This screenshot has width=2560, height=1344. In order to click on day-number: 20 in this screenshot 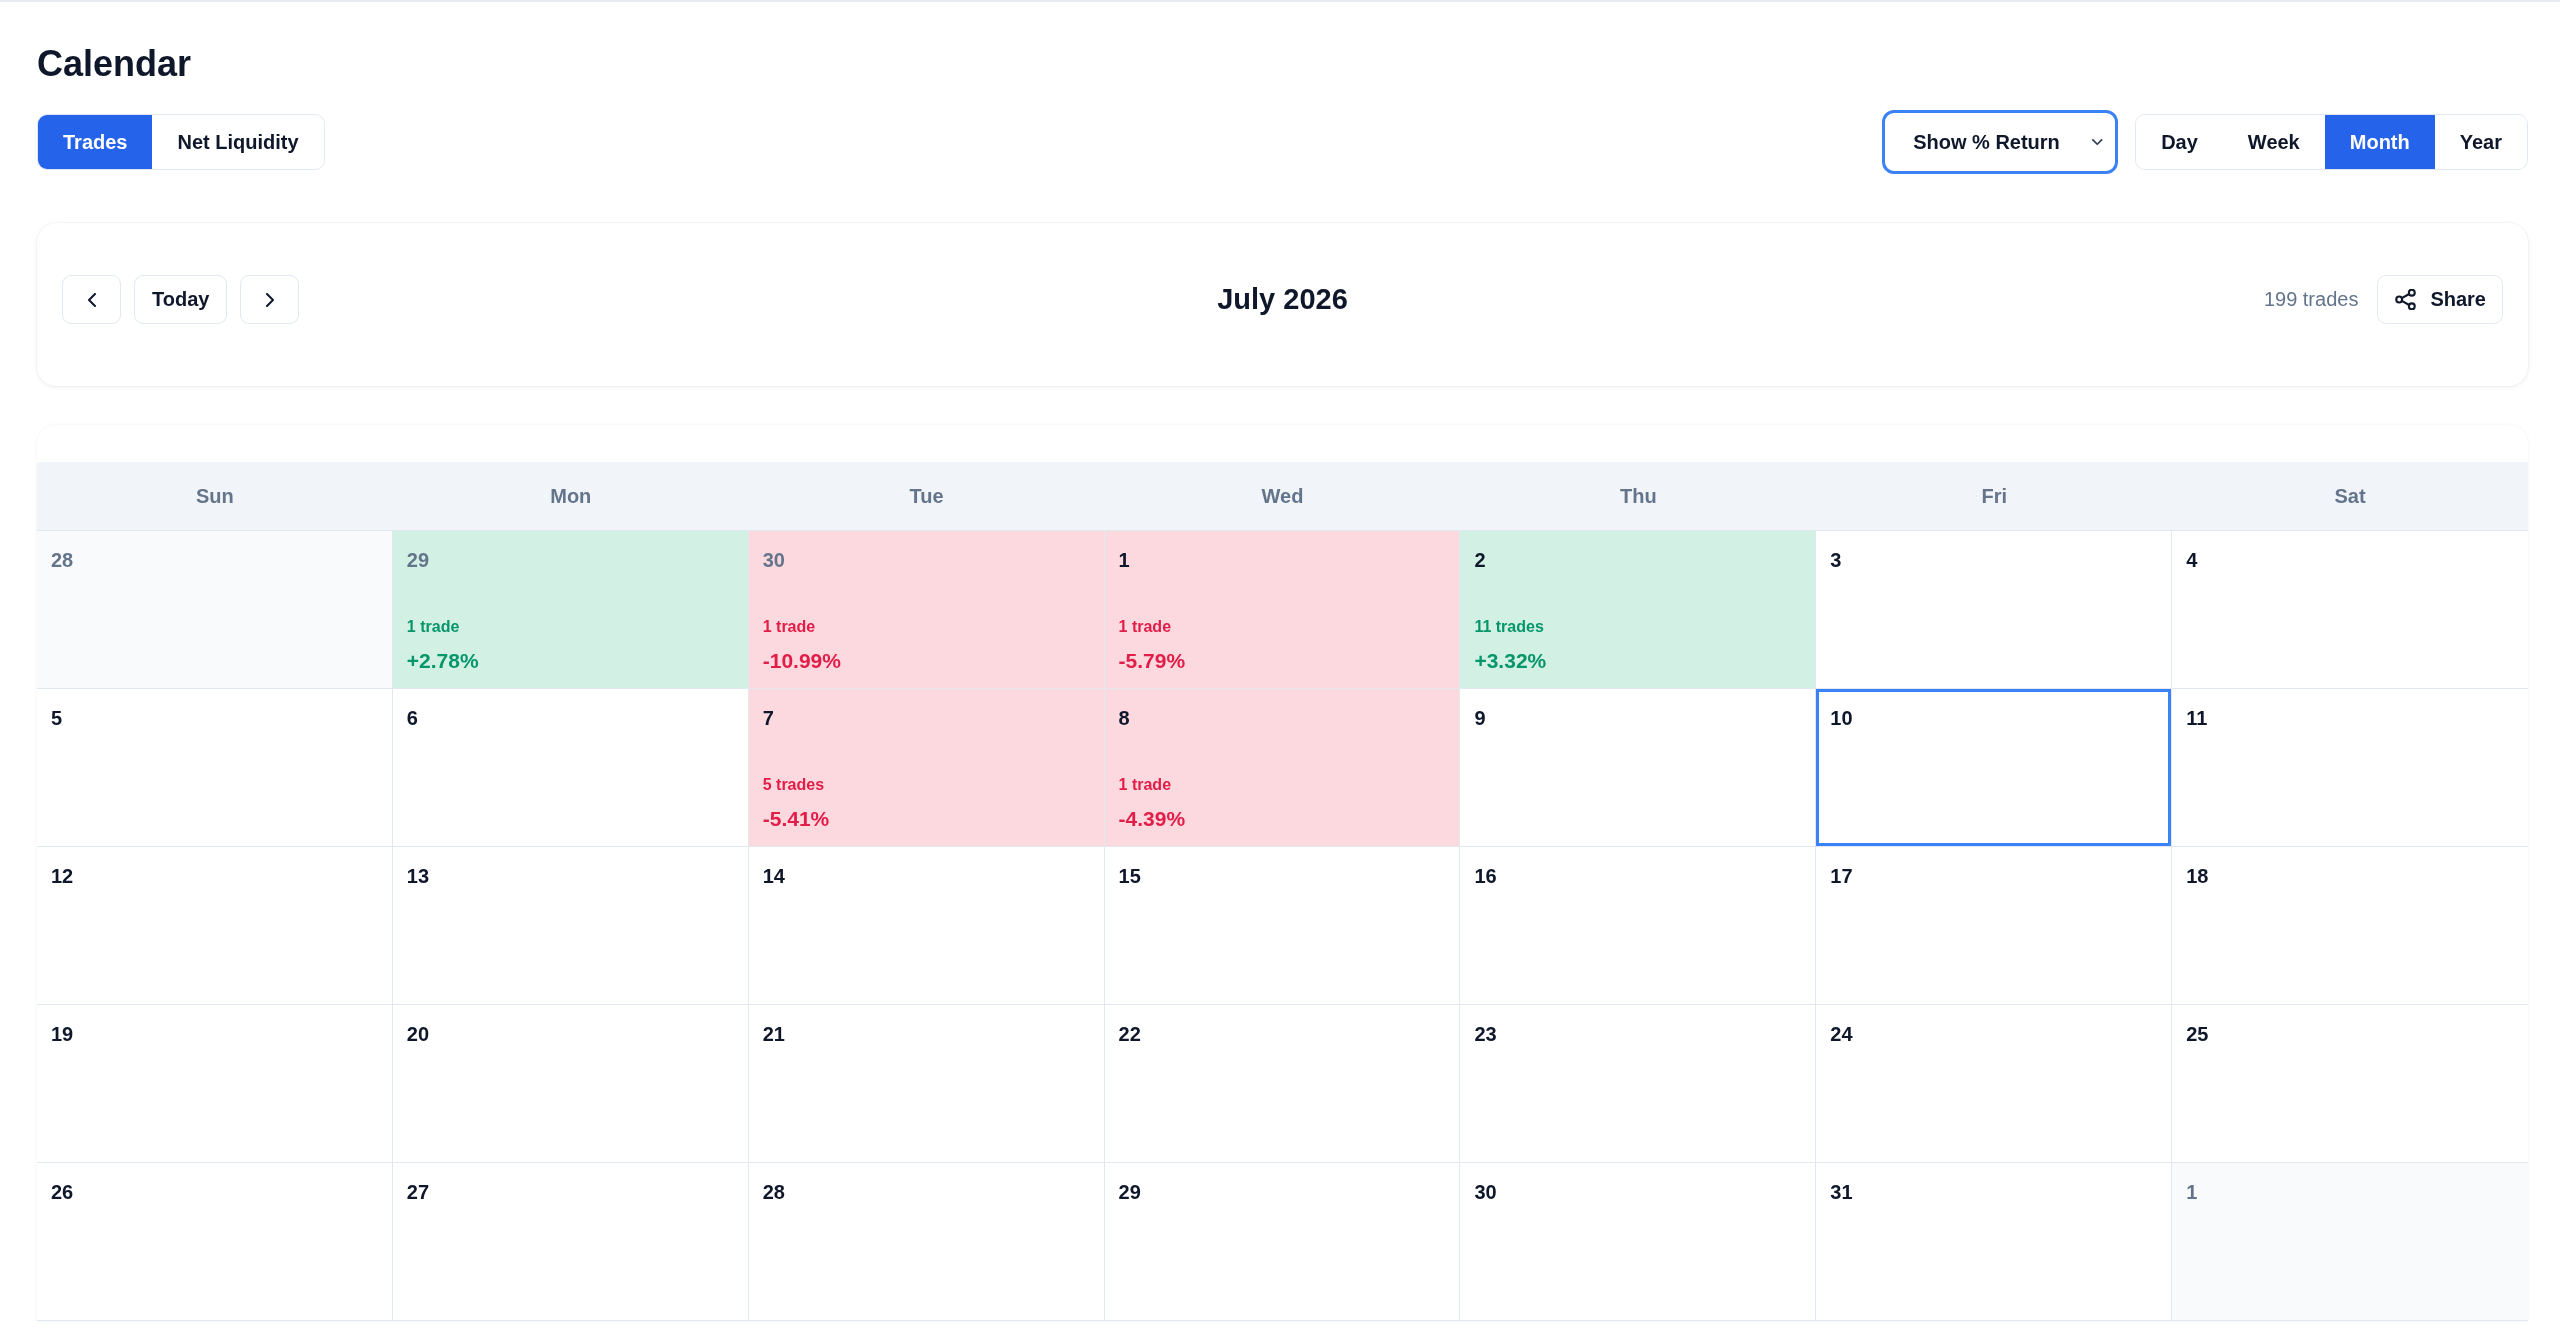, I will do `click(418, 1034)`.